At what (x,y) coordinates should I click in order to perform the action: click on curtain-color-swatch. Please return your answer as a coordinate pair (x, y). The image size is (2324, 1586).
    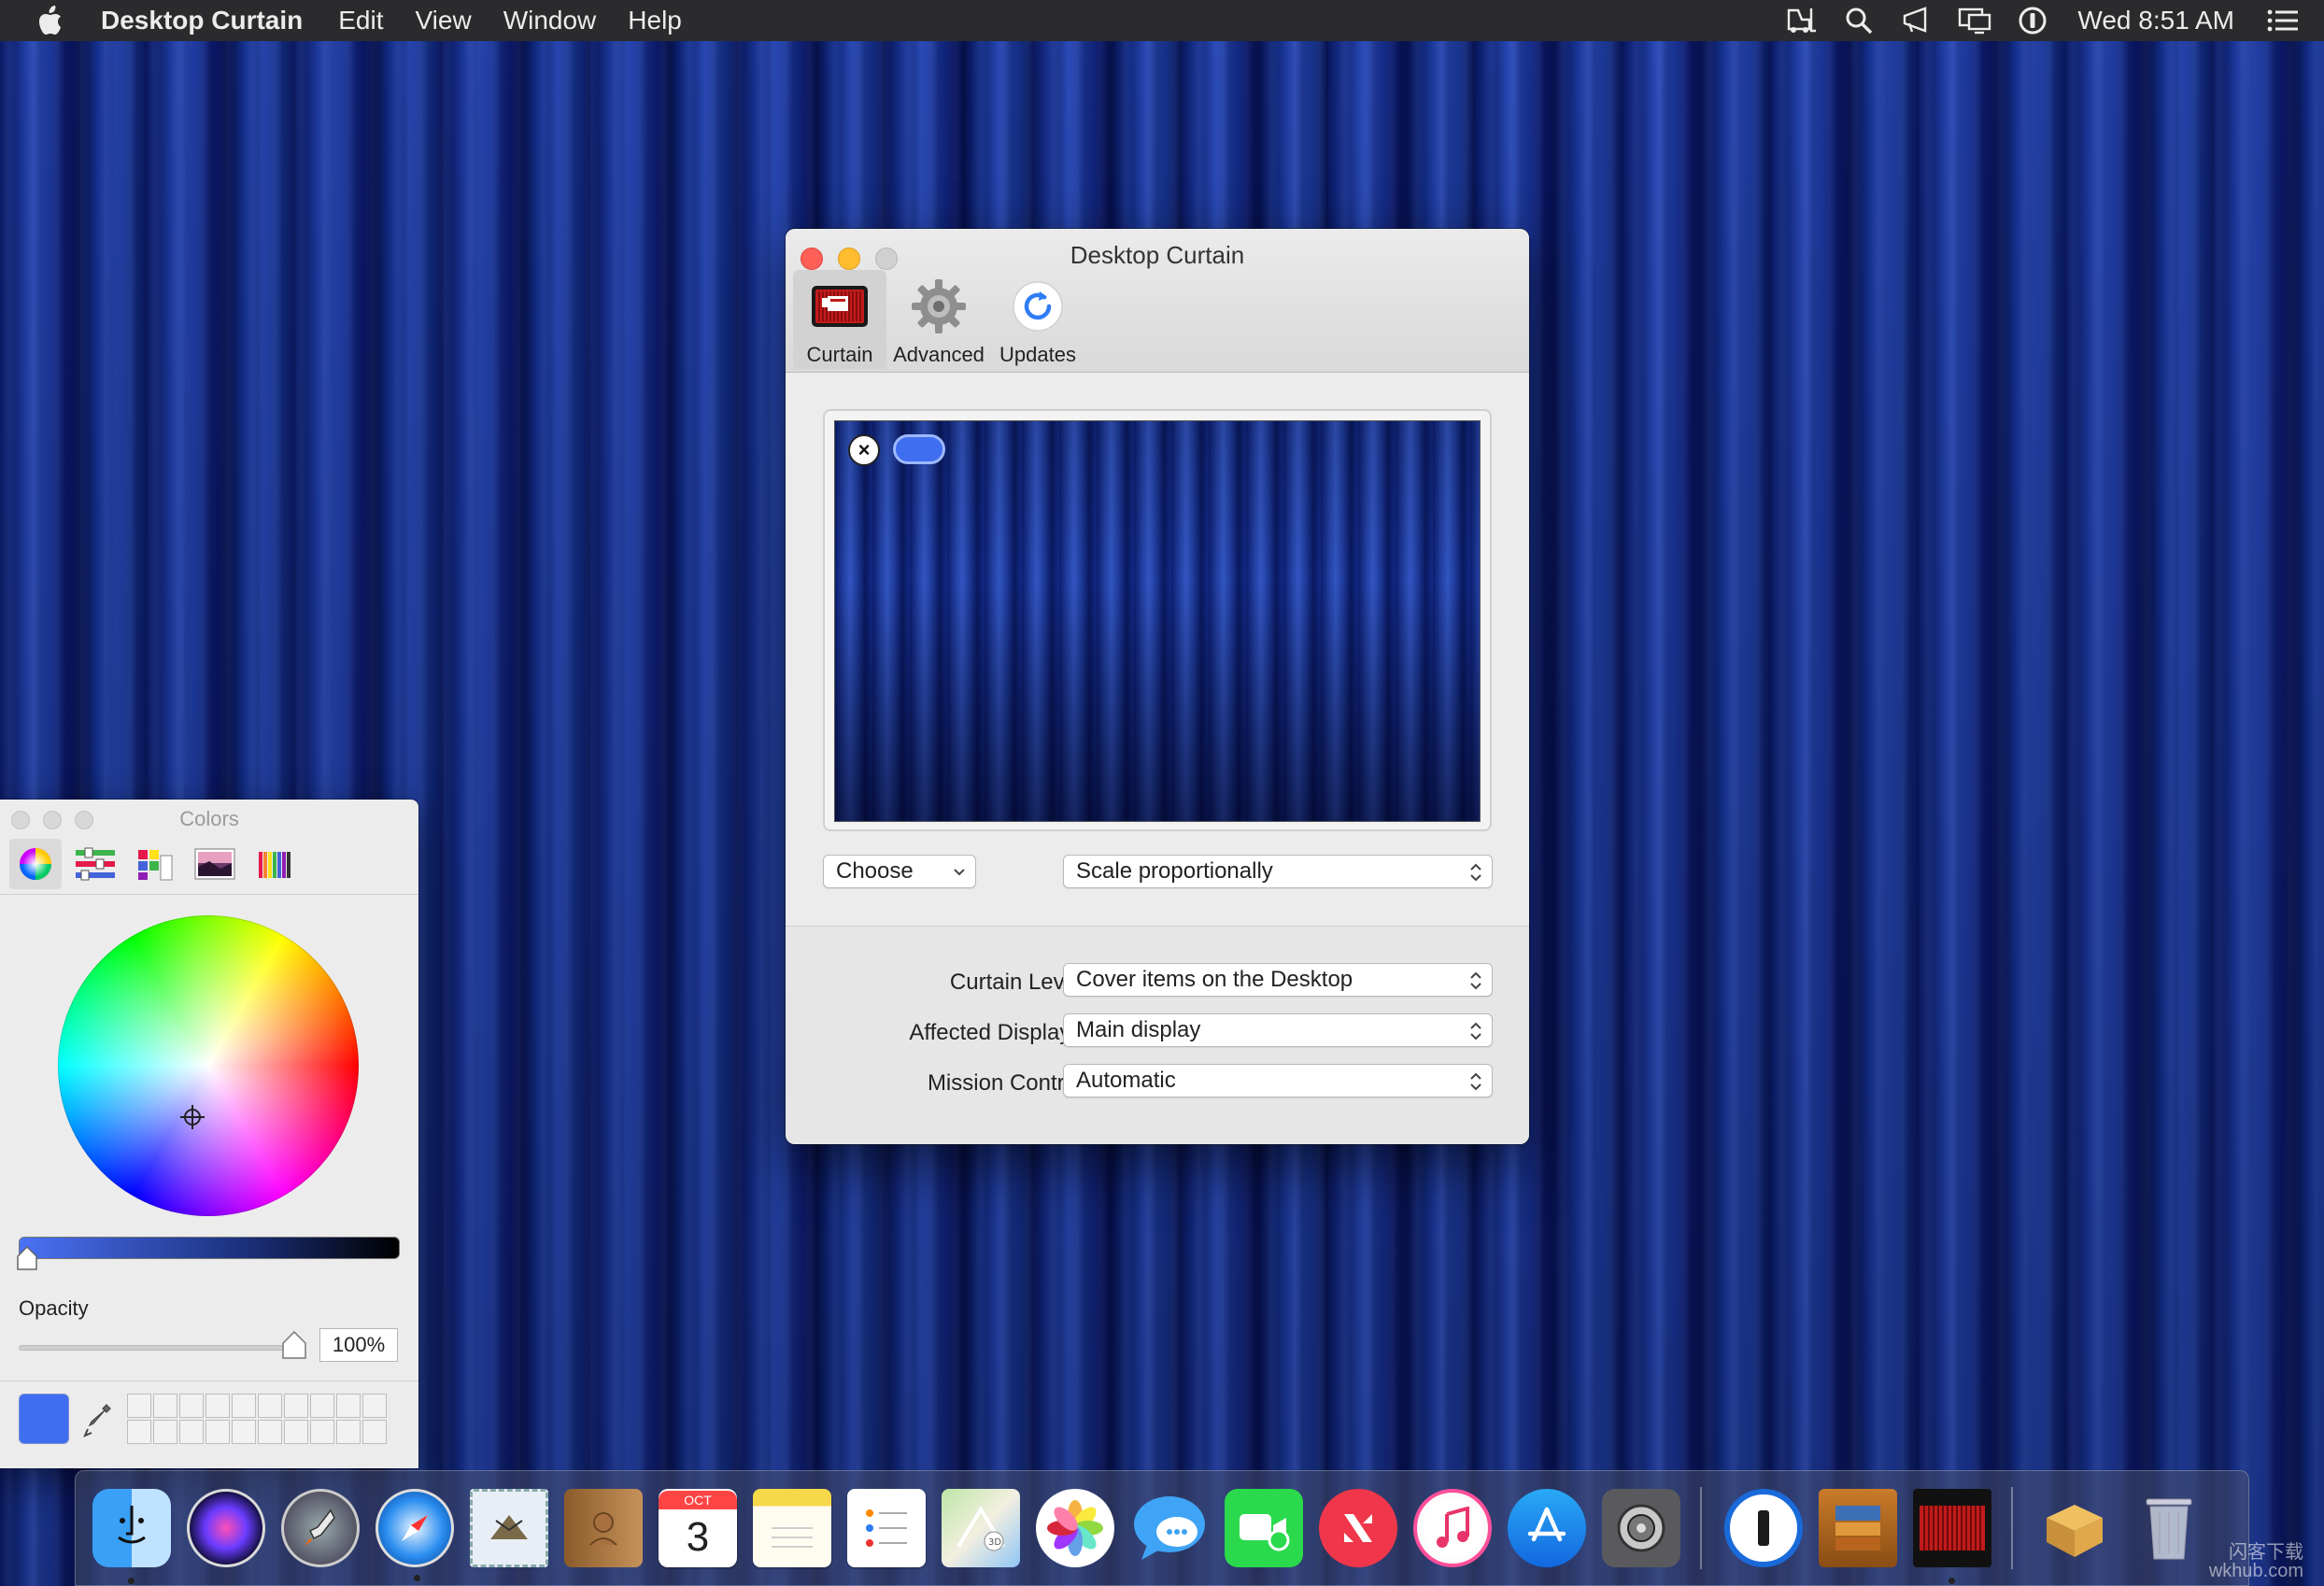
    Looking at the image, I should click on (919, 449).